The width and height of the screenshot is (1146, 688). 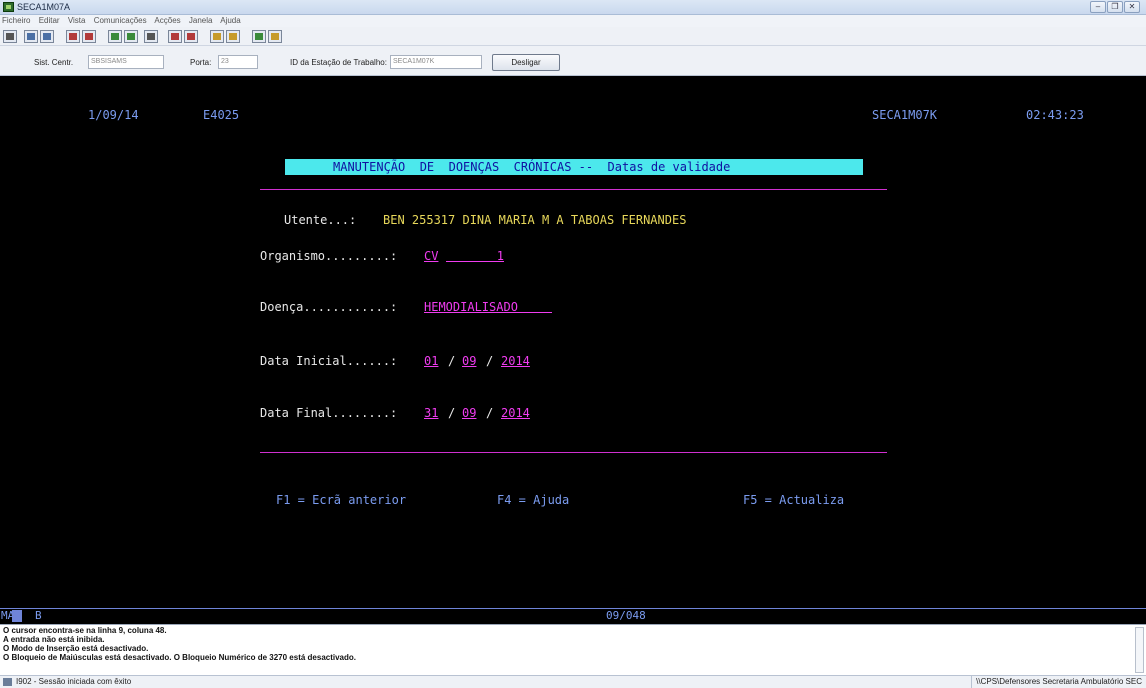 What do you see at coordinates (44, 7) in the screenshot?
I see `window-title: SECA1M07A` at bounding box center [44, 7].